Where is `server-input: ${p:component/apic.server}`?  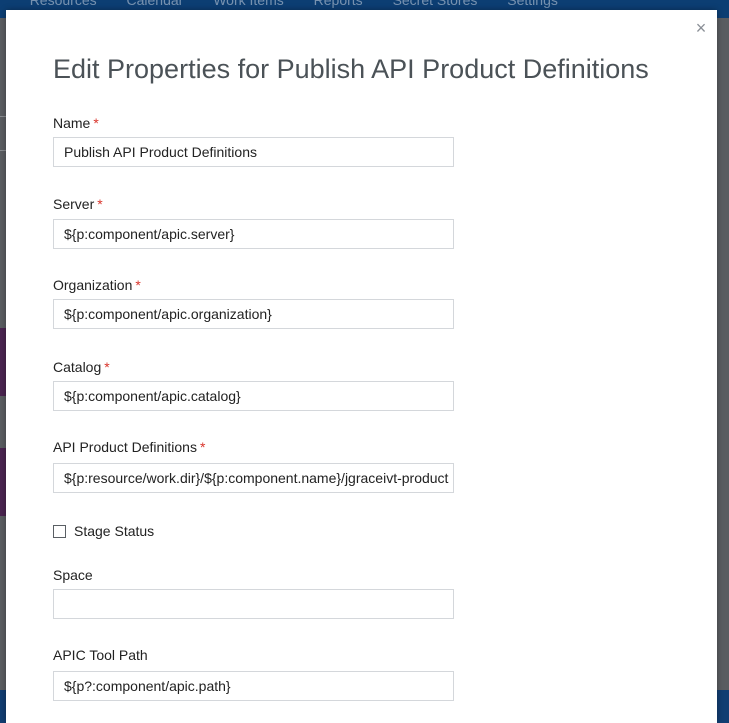
server-input: ${p:component/apic.server} is located at coordinates (253, 234).